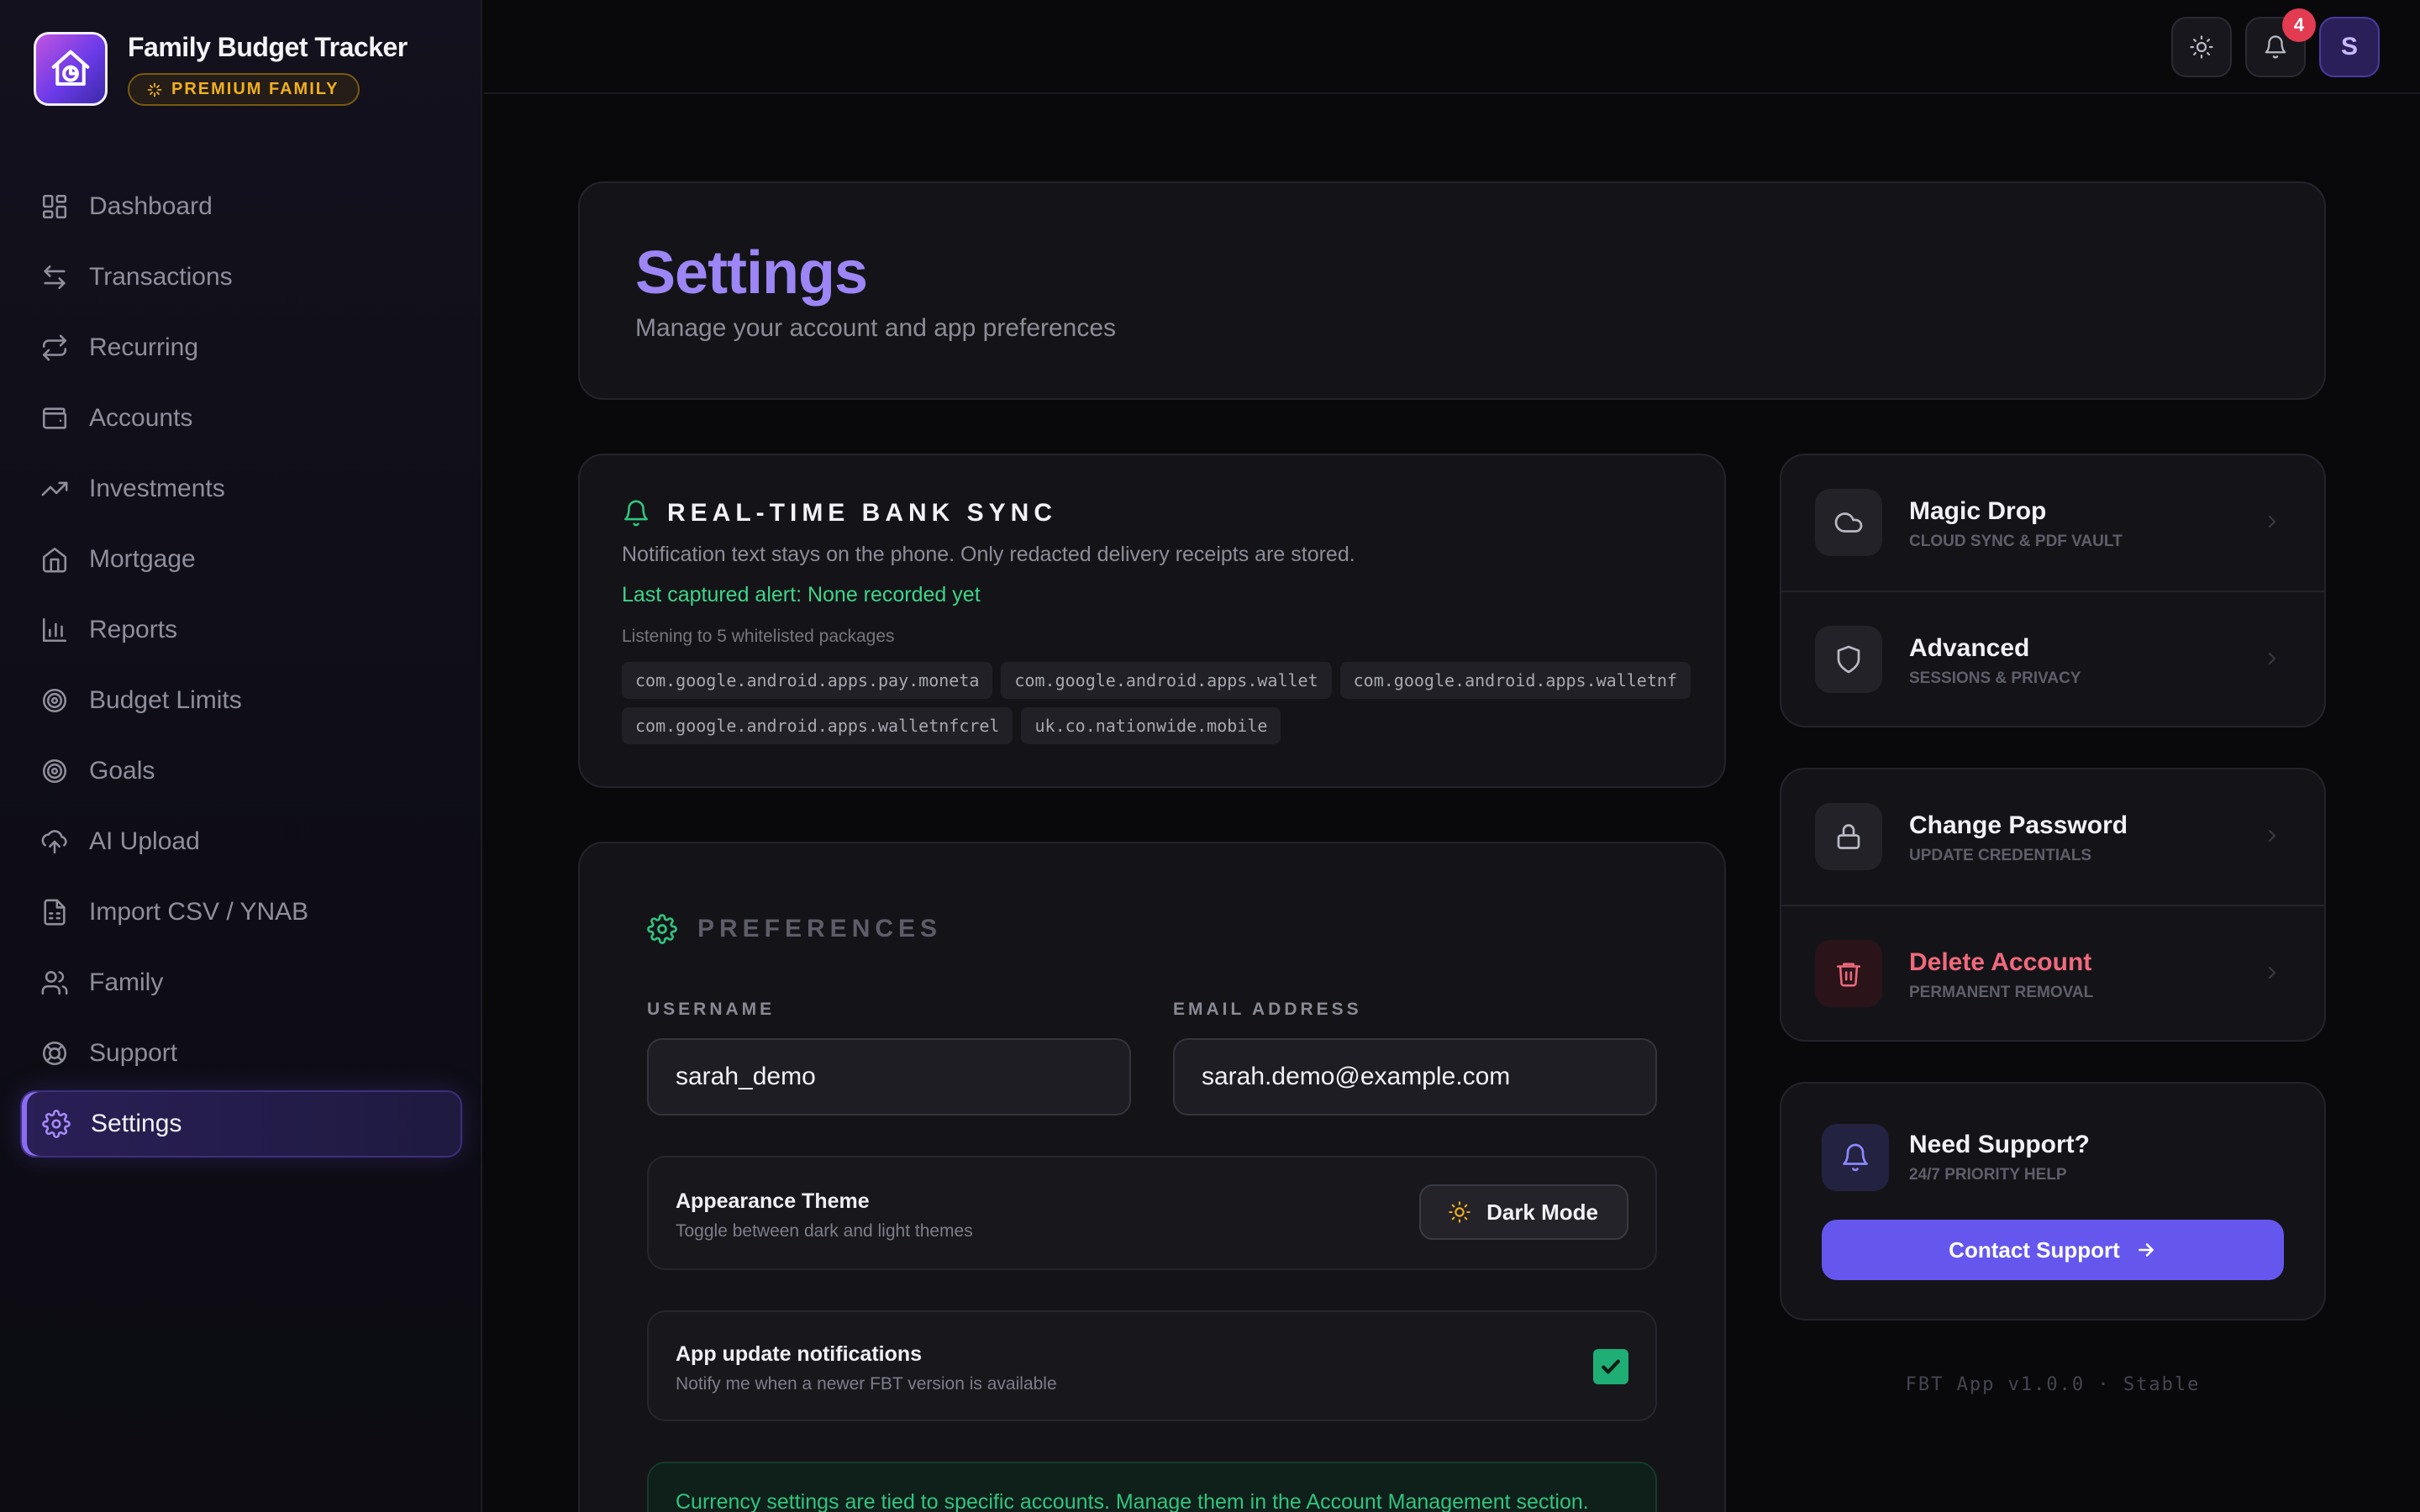 This screenshot has width=2420, height=1512. Describe the element at coordinates (876, 328) in the screenshot. I see `page-subtitle: Manage your account and app preferences` at that location.